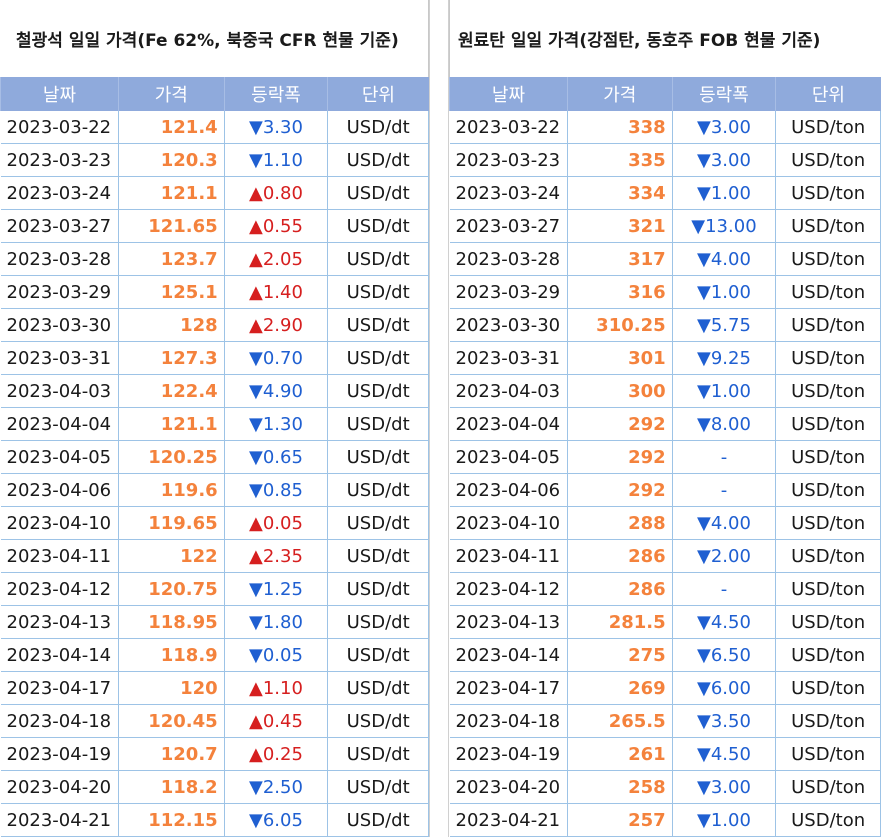 The image size is (881, 837). I want to click on change-cell: ▲0.45, so click(276, 721).